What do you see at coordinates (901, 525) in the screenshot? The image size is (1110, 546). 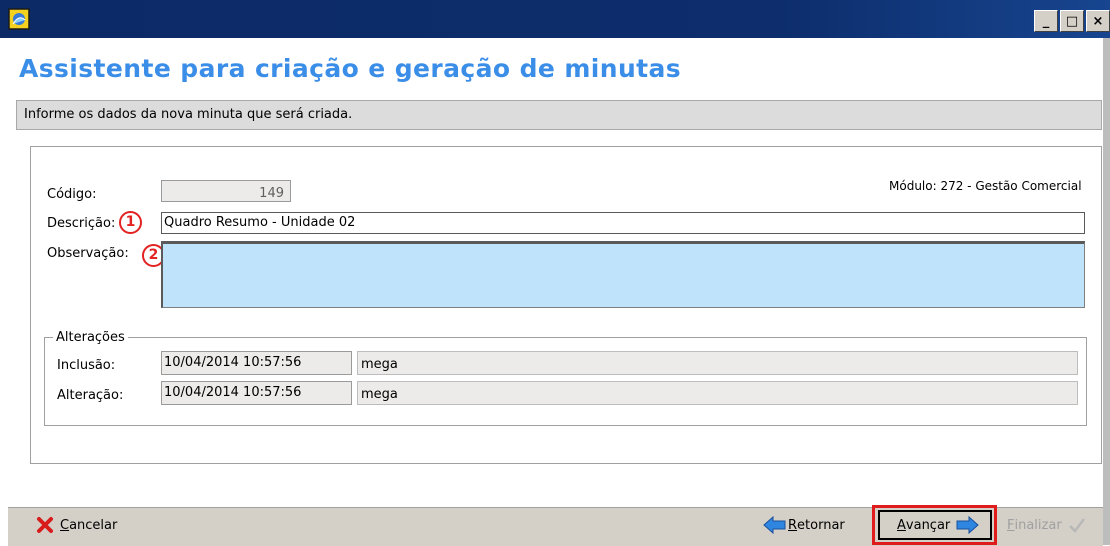 I see `avancar-mnemonic: A` at bounding box center [901, 525].